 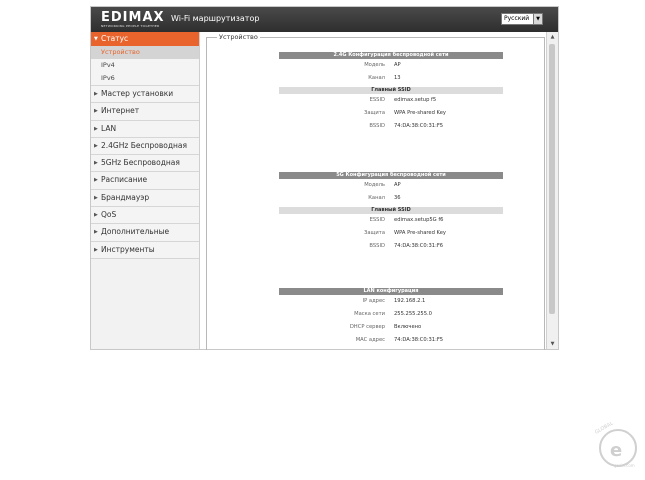 I want to click on row-value: 36, so click(x=397, y=198).